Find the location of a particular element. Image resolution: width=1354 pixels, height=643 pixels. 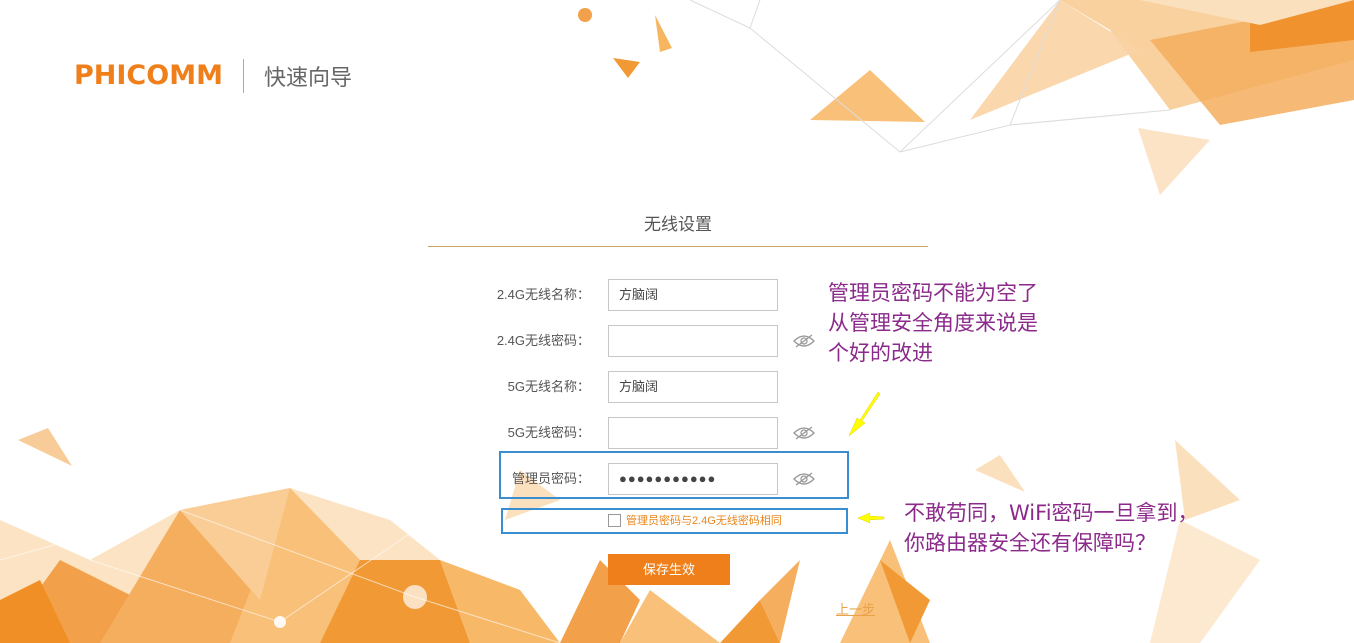

annotation-line: 管理员密码不能为空了 is located at coordinates (933, 293).